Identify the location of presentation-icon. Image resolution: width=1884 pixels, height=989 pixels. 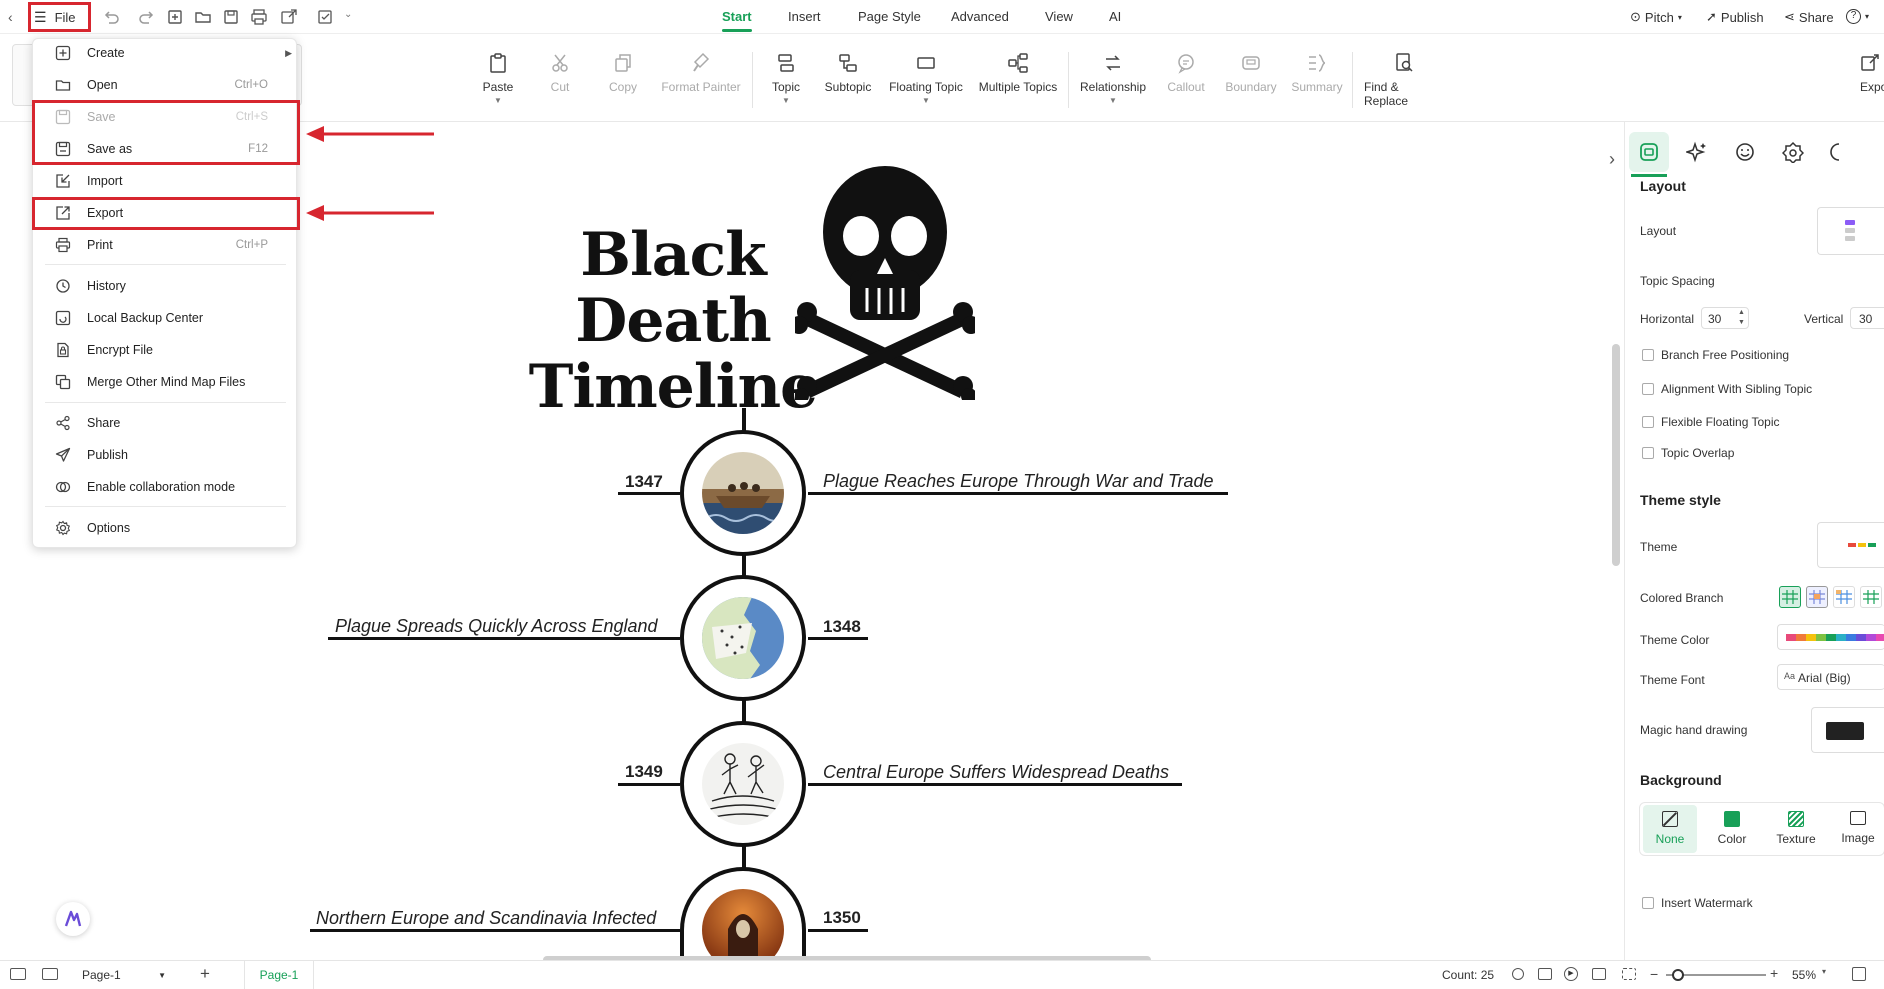
(1599, 974).